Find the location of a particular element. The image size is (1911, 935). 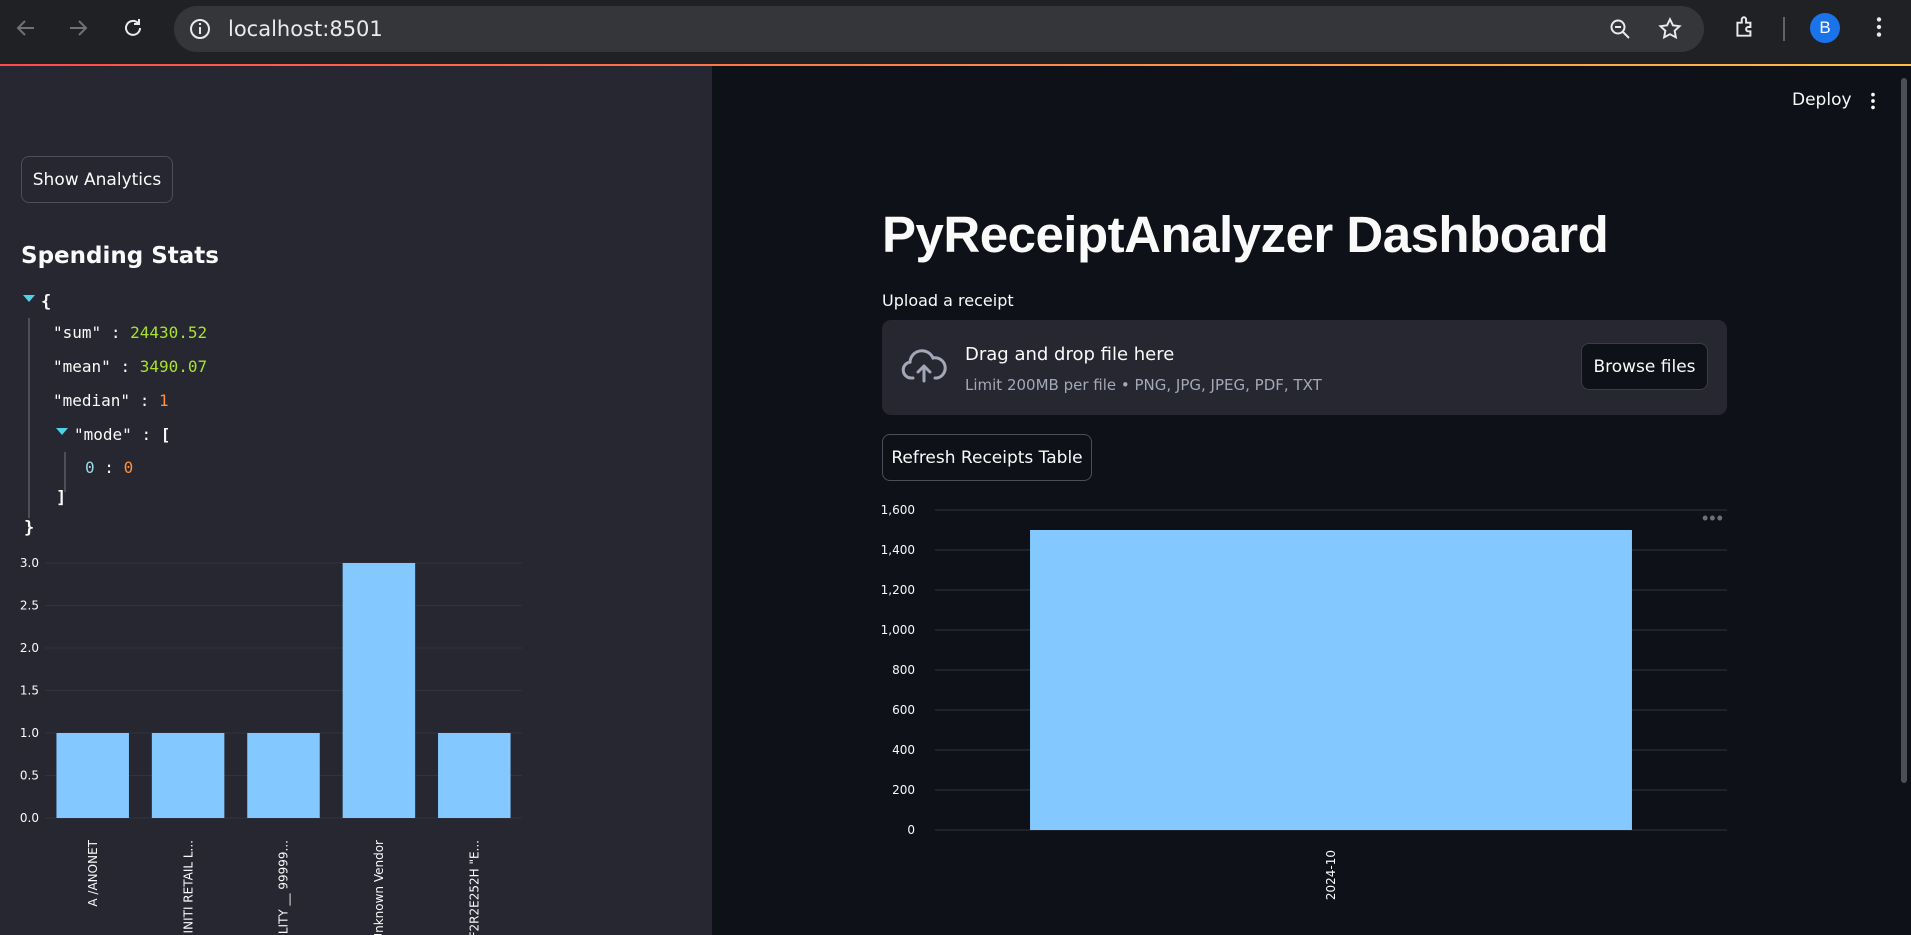

json-close-bracket: ] is located at coordinates (61, 498).